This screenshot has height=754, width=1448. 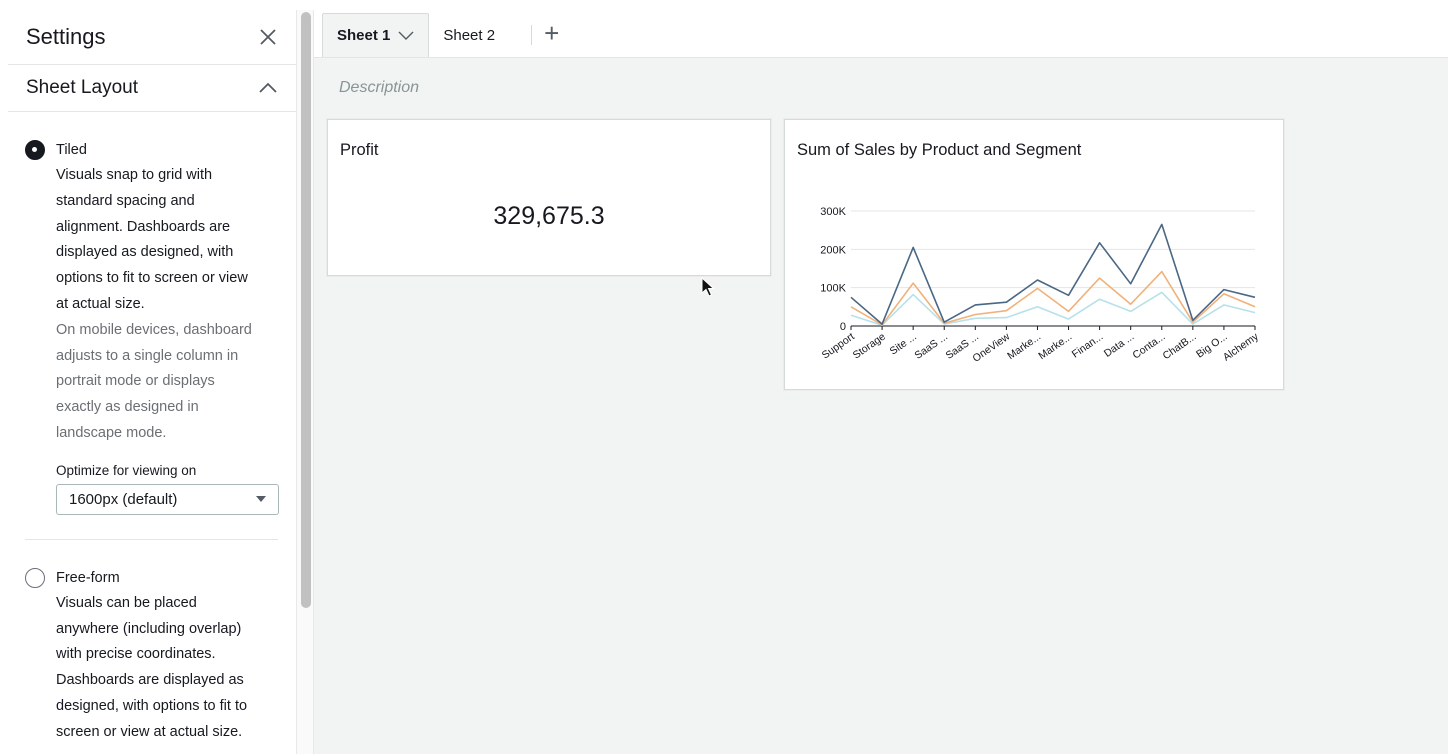 What do you see at coordinates (359, 150) in the screenshot?
I see `kpi-title: Profit` at bounding box center [359, 150].